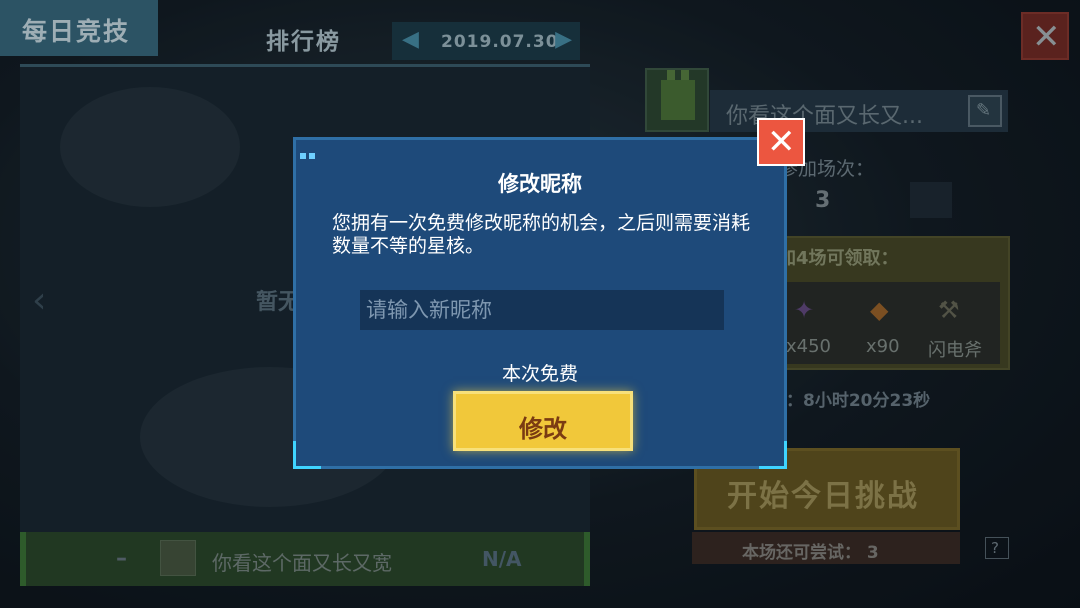 The height and width of the screenshot is (608, 1080). I want to click on nickname-input, so click(542, 310).